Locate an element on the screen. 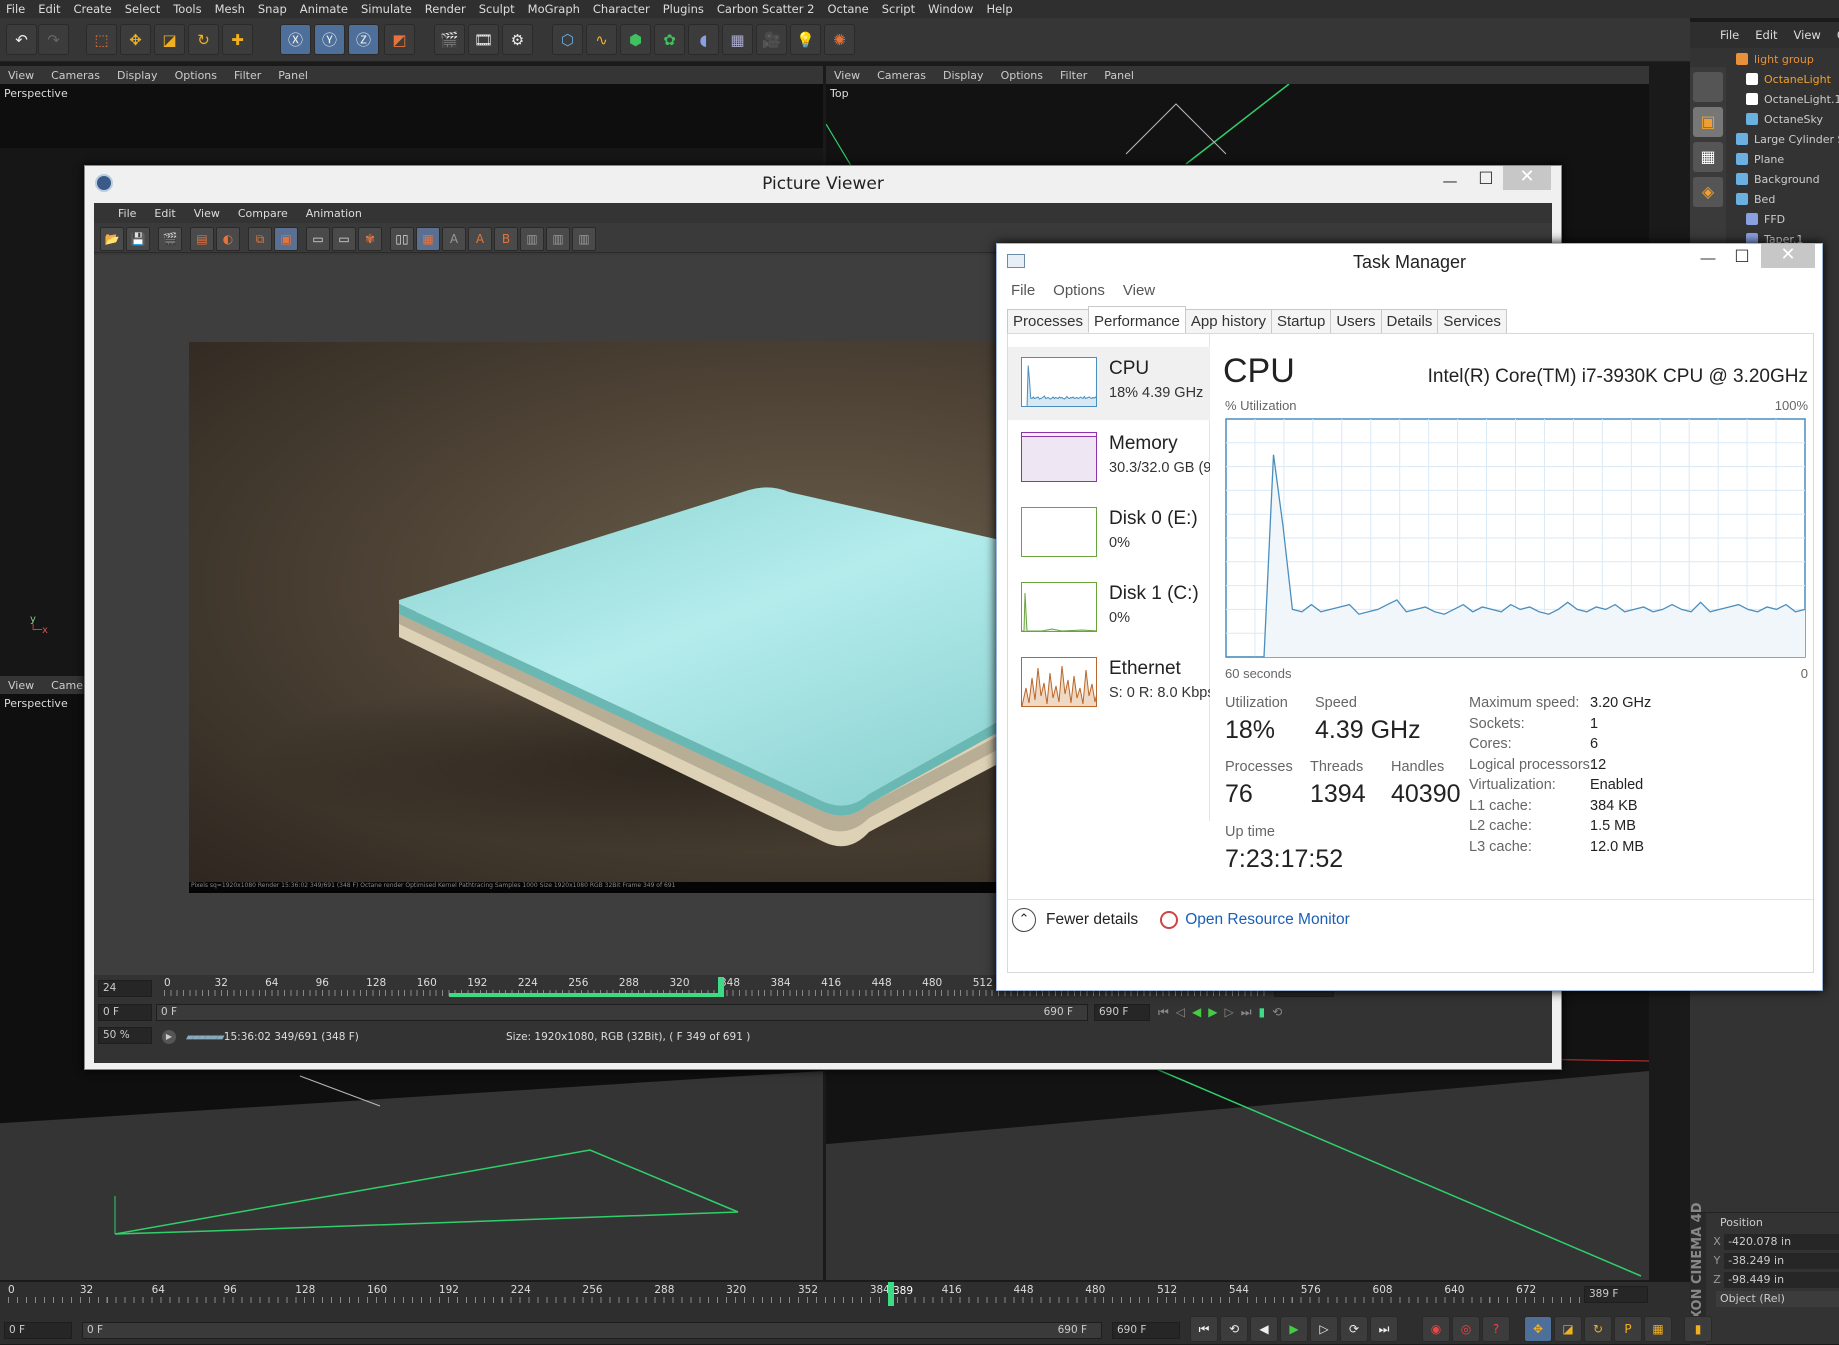 This screenshot has width=1839, height=1345. next-key-icon: ⟳ is located at coordinates (1354, 1329).